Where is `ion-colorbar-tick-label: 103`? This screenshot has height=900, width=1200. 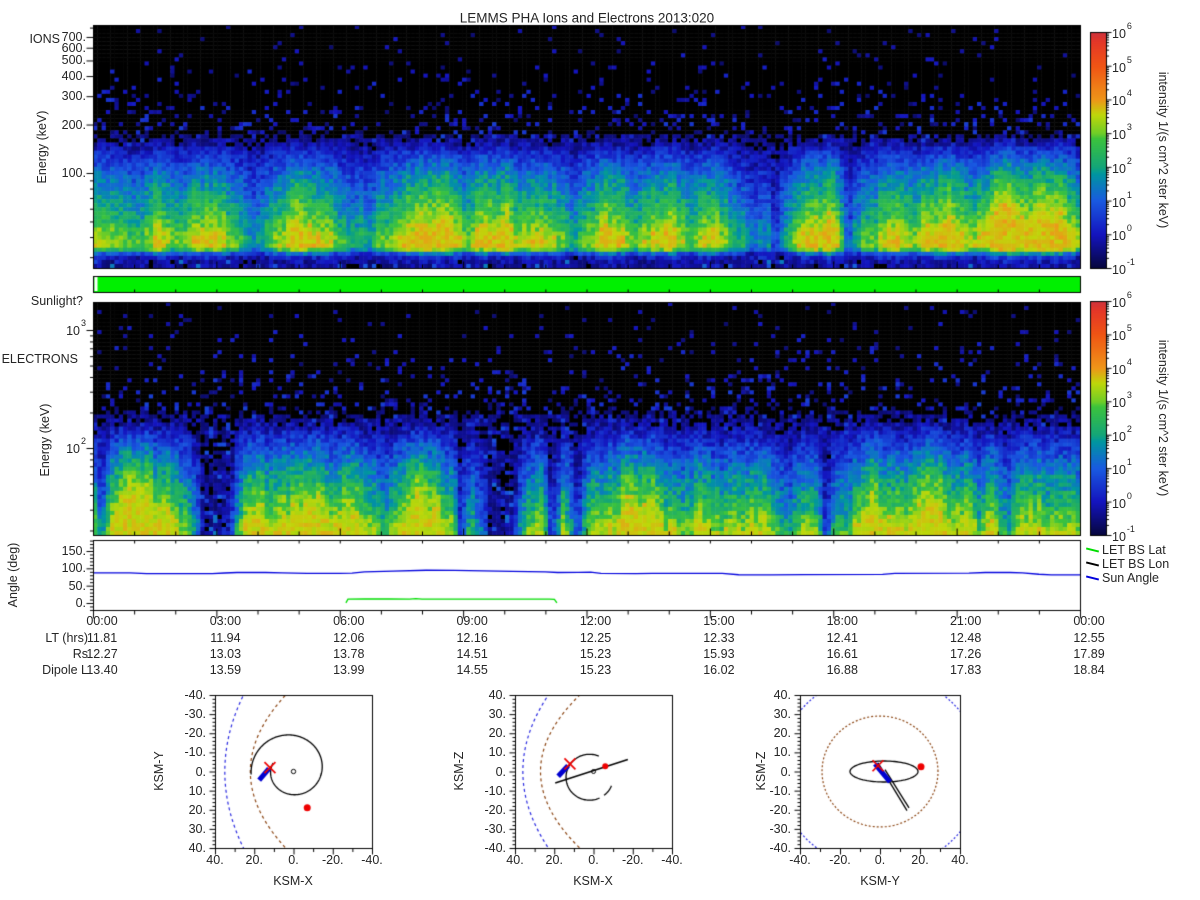
ion-colorbar-tick-label: 103 is located at coordinates (1122, 132).